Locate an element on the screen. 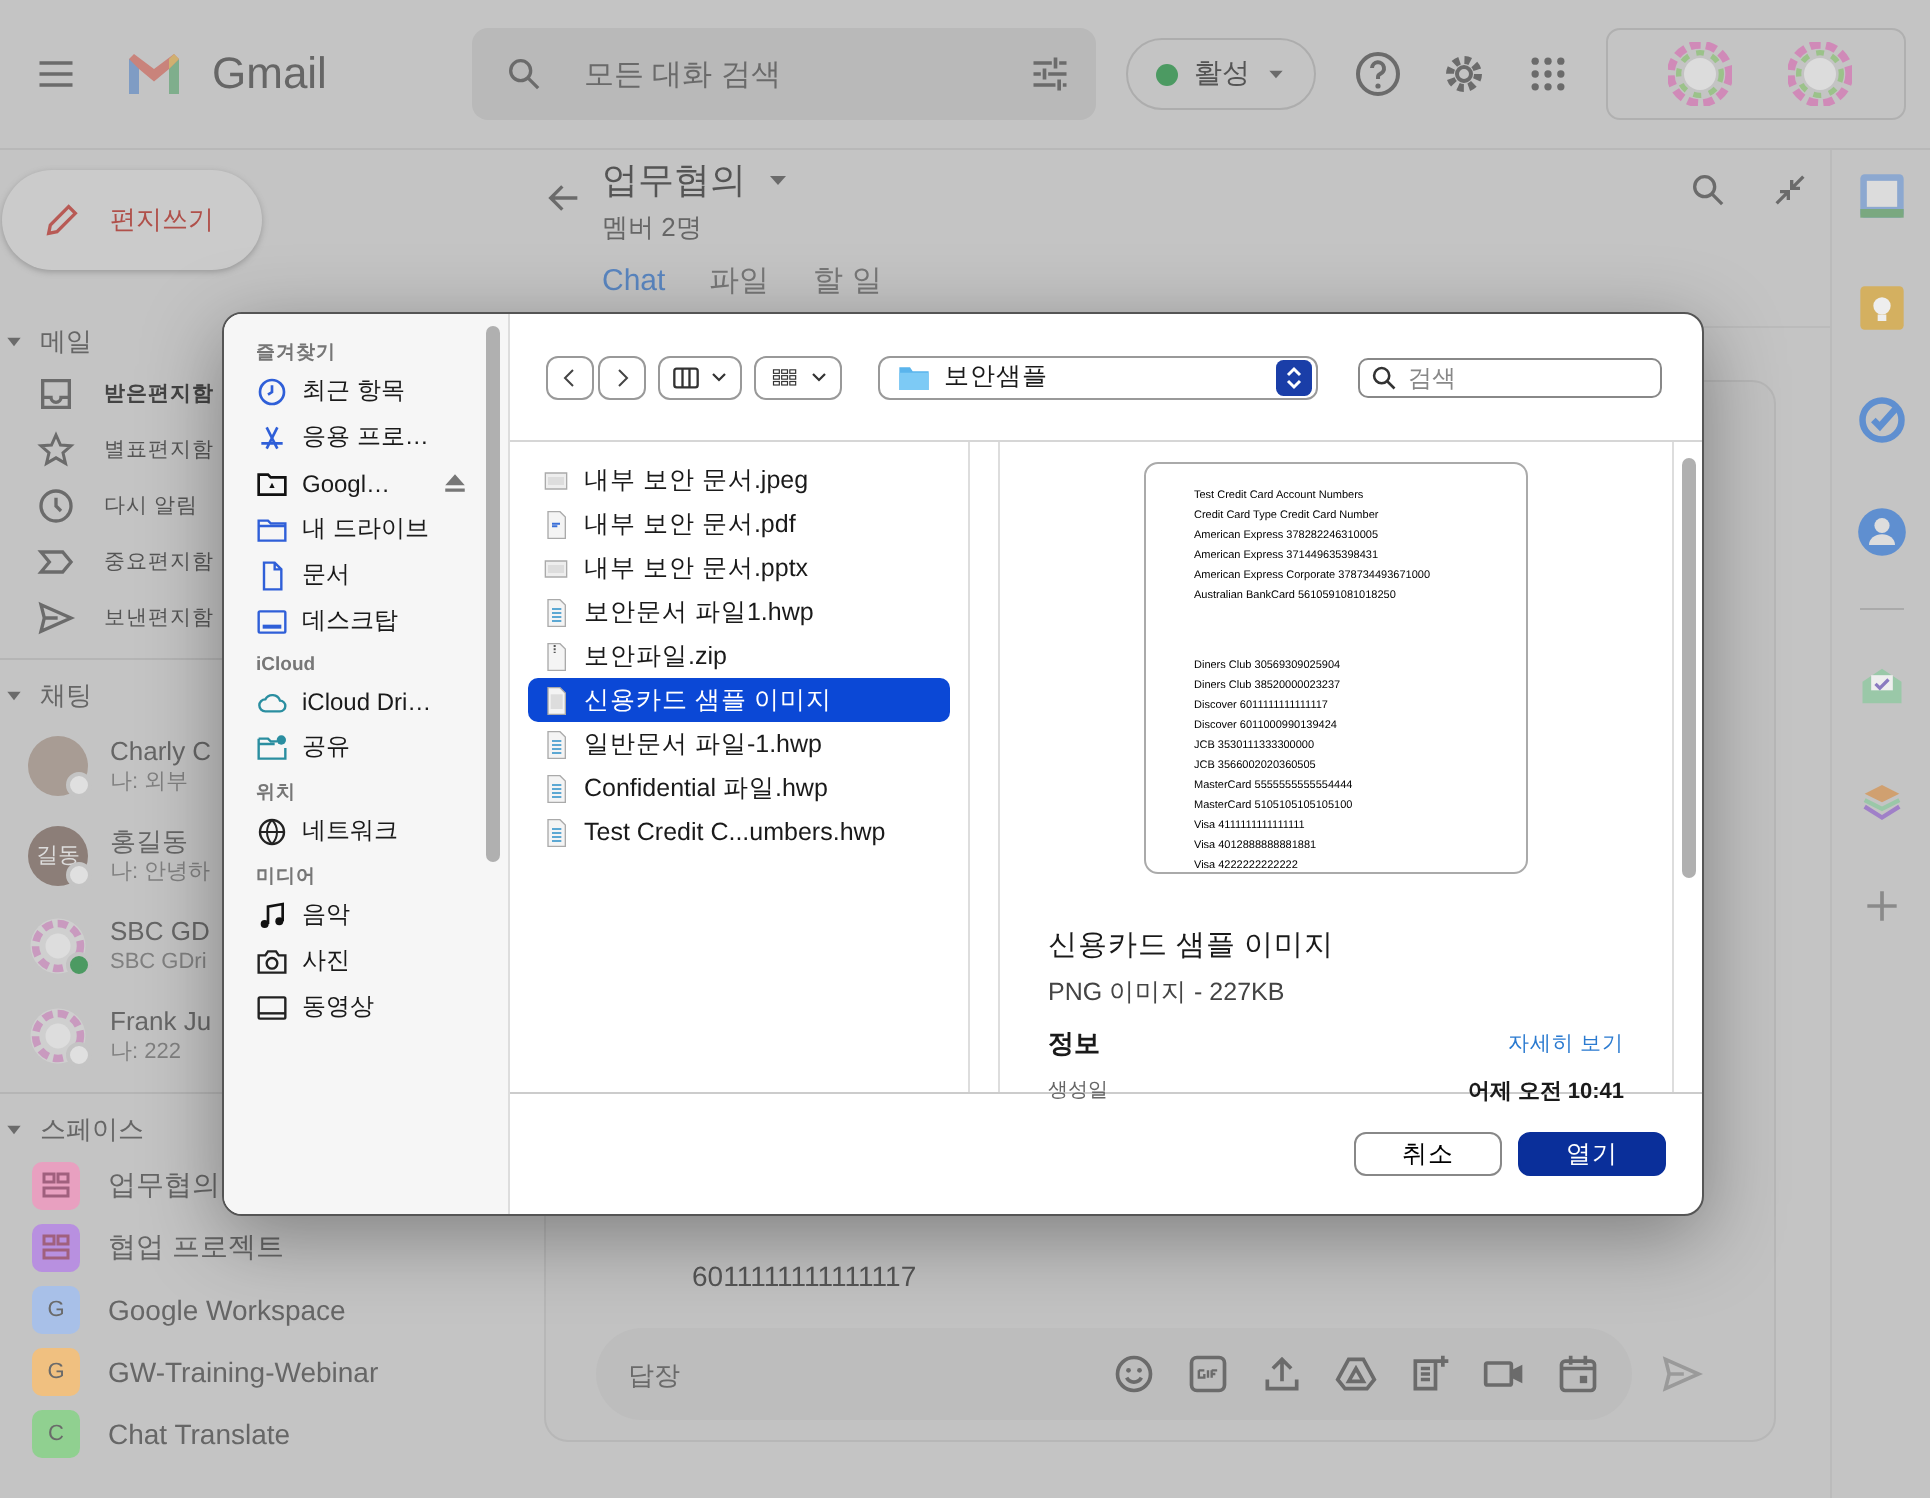  mailbox-item: 다시 알림 is located at coordinates (151, 506).